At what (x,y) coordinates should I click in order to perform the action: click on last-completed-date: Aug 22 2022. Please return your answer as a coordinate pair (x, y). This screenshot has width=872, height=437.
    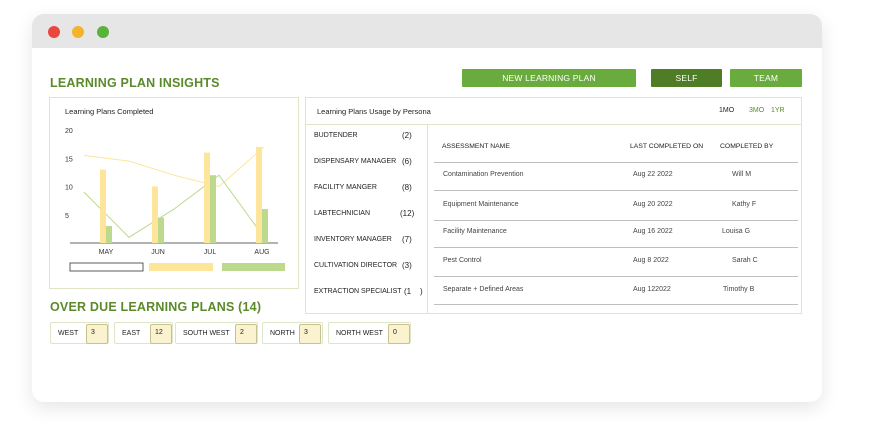
    Looking at the image, I should click on (653, 174).